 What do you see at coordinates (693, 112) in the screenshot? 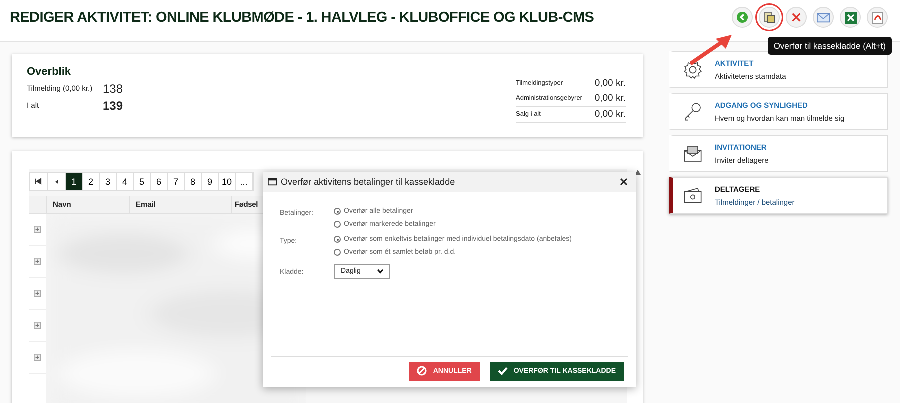
I see `key-icon` at bounding box center [693, 112].